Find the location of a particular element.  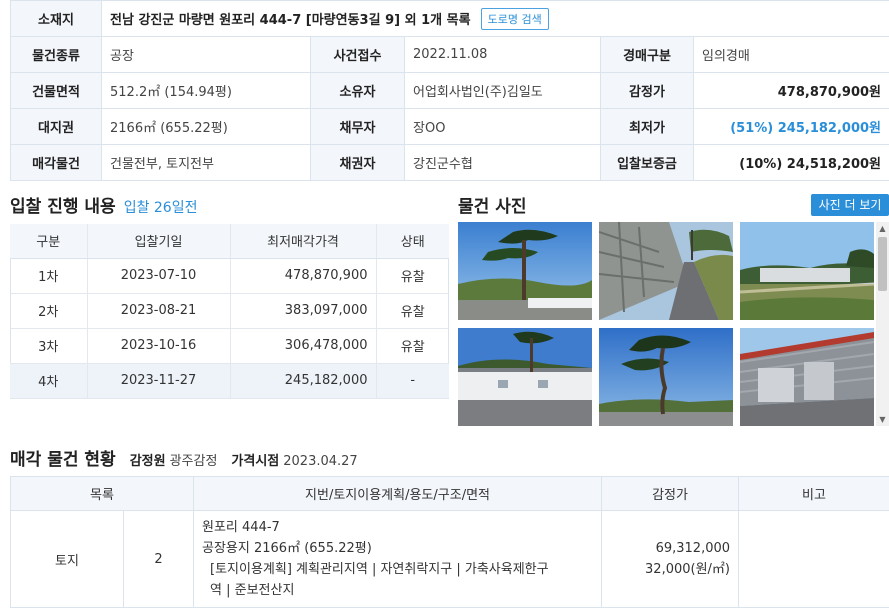

land-right-value: 2166㎡ (655.22평) is located at coordinates (206, 126).